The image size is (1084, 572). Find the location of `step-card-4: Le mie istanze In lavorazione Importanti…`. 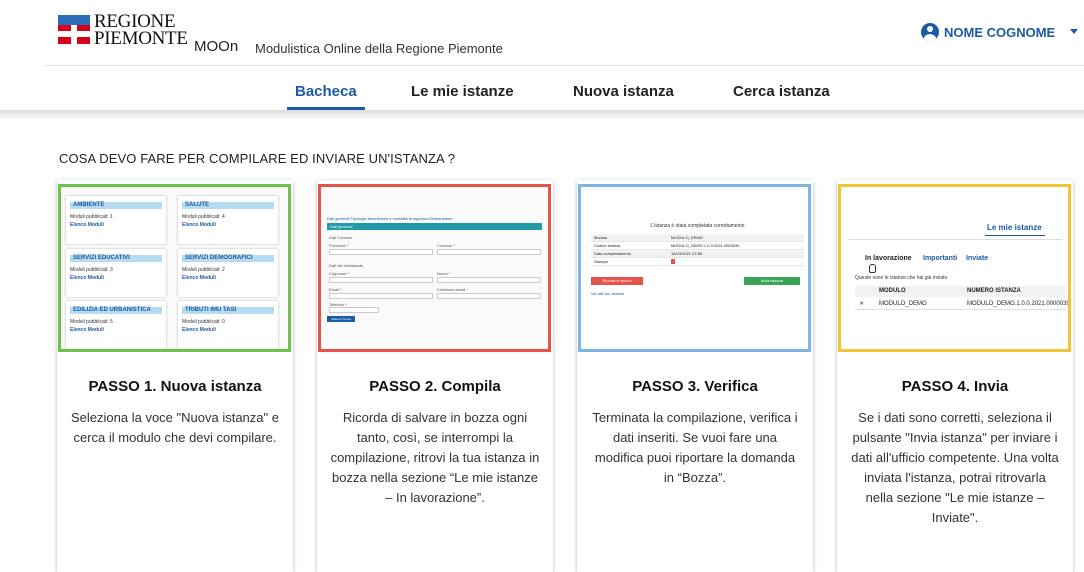

step-card-4: Le mie istanze In lavorazione Importanti… is located at coordinates (955, 376).